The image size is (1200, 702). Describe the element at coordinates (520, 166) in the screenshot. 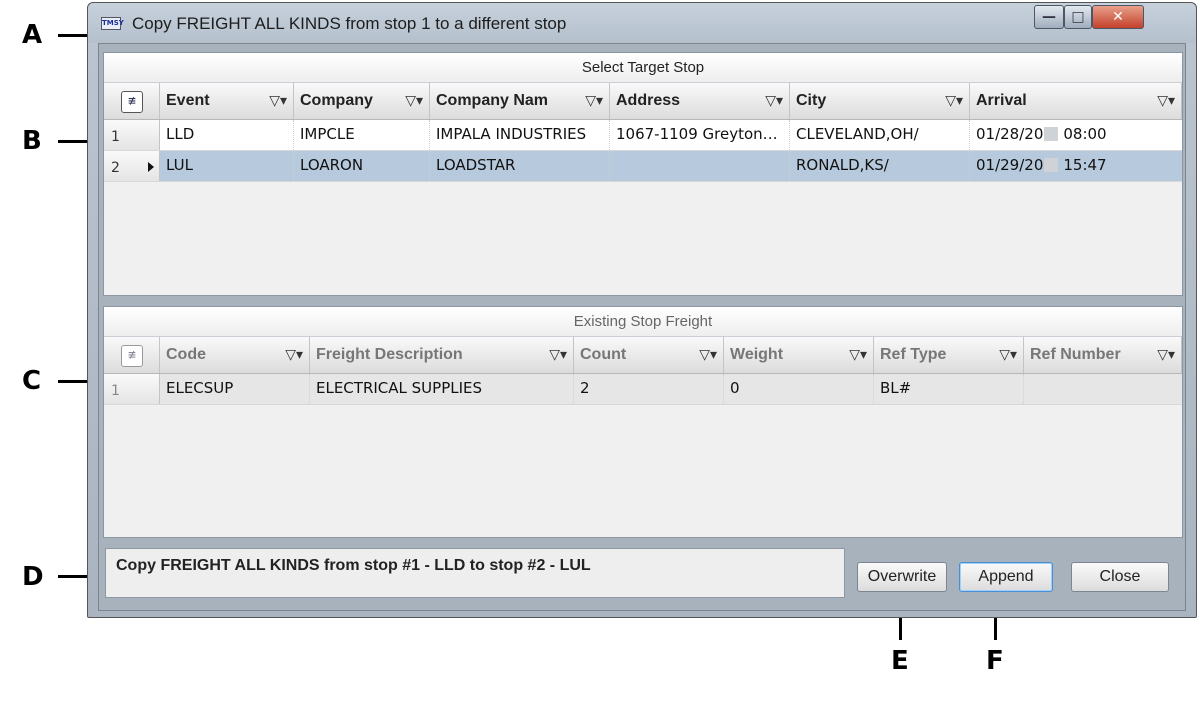

I see `cell-company-name: LOADSTAR` at that location.